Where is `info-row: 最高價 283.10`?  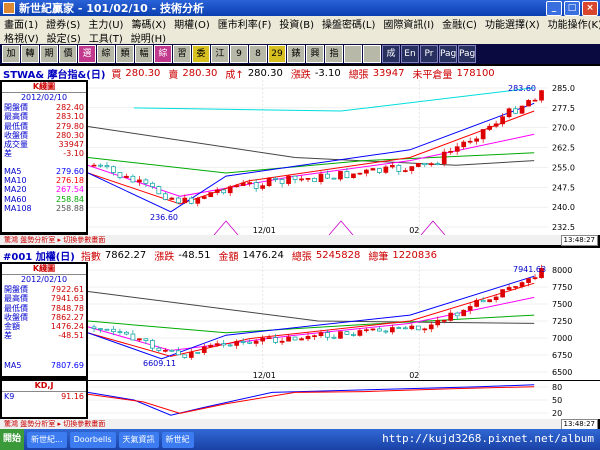 info-row: 最高價 283.10 is located at coordinates (44, 116).